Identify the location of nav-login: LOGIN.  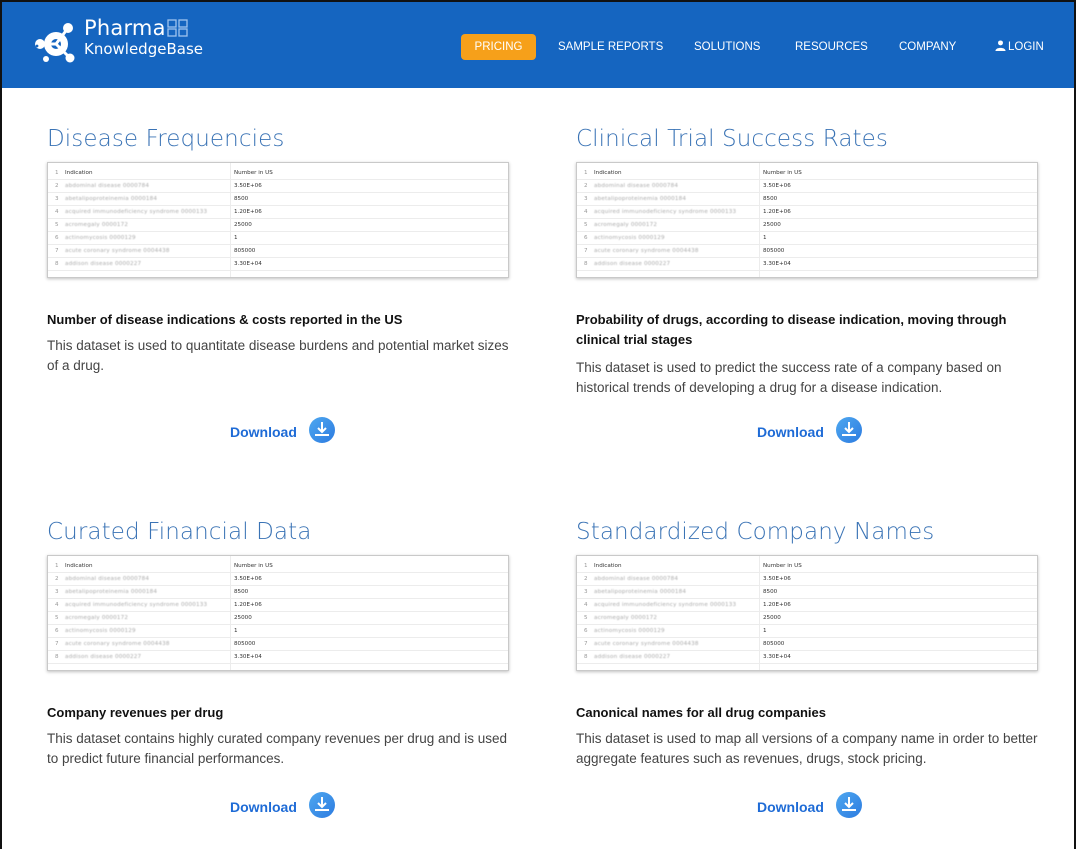
(1019, 47).